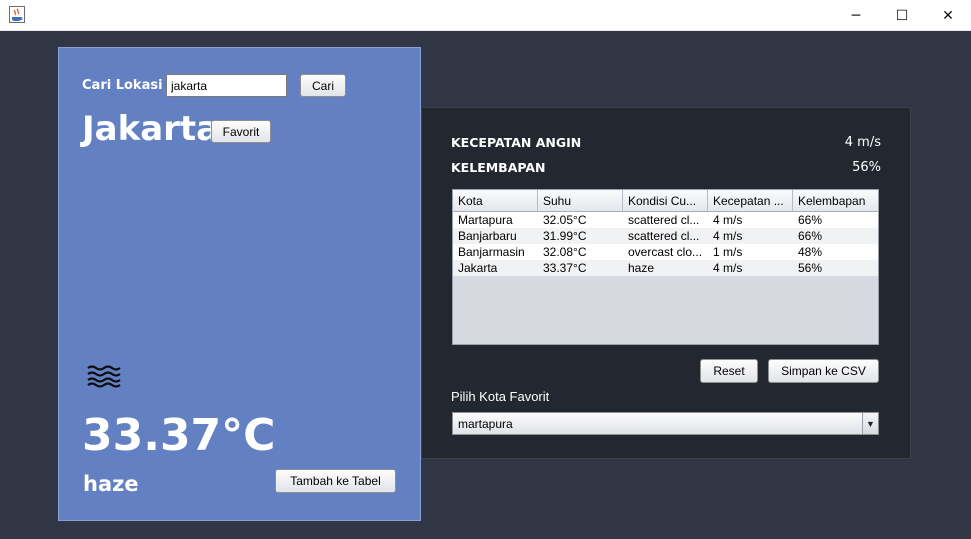 Image resolution: width=971 pixels, height=539 pixels. What do you see at coordinates (498, 167) in the screenshot?
I see `humidity-label: KELEMBAPAN` at bounding box center [498, 167].